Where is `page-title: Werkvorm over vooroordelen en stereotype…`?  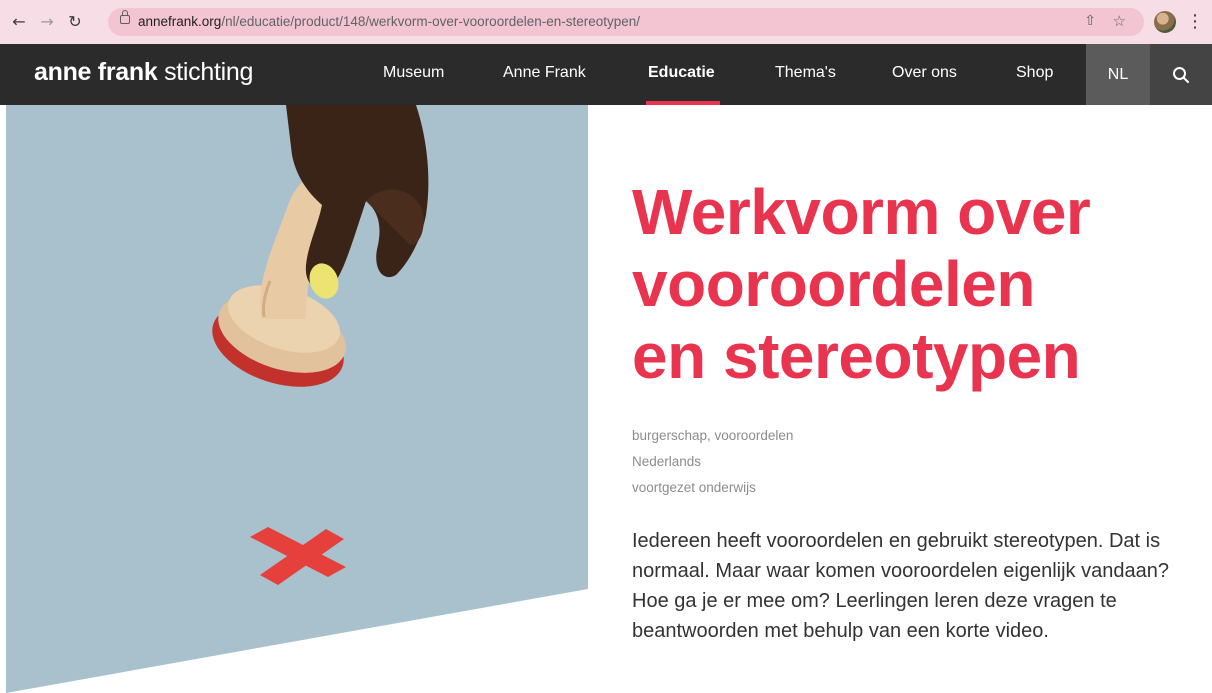
page-title: Werkvorm over vooroordelen en stereotype… is located at coordinates (912, 284).